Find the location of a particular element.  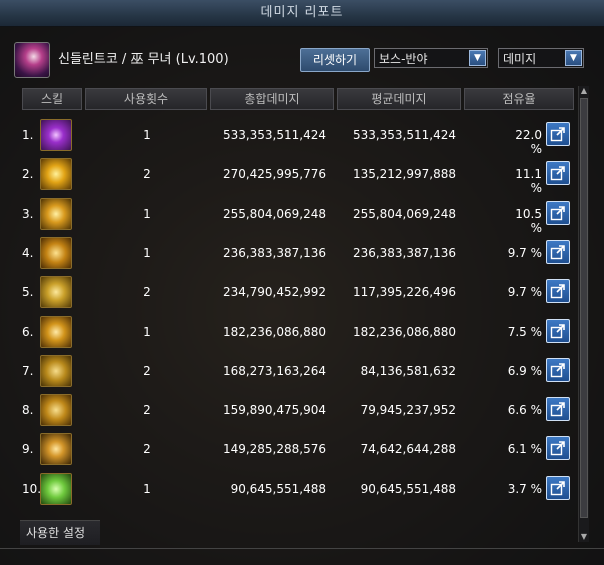

row-rank: 1. is located at coordinates (28, 135).